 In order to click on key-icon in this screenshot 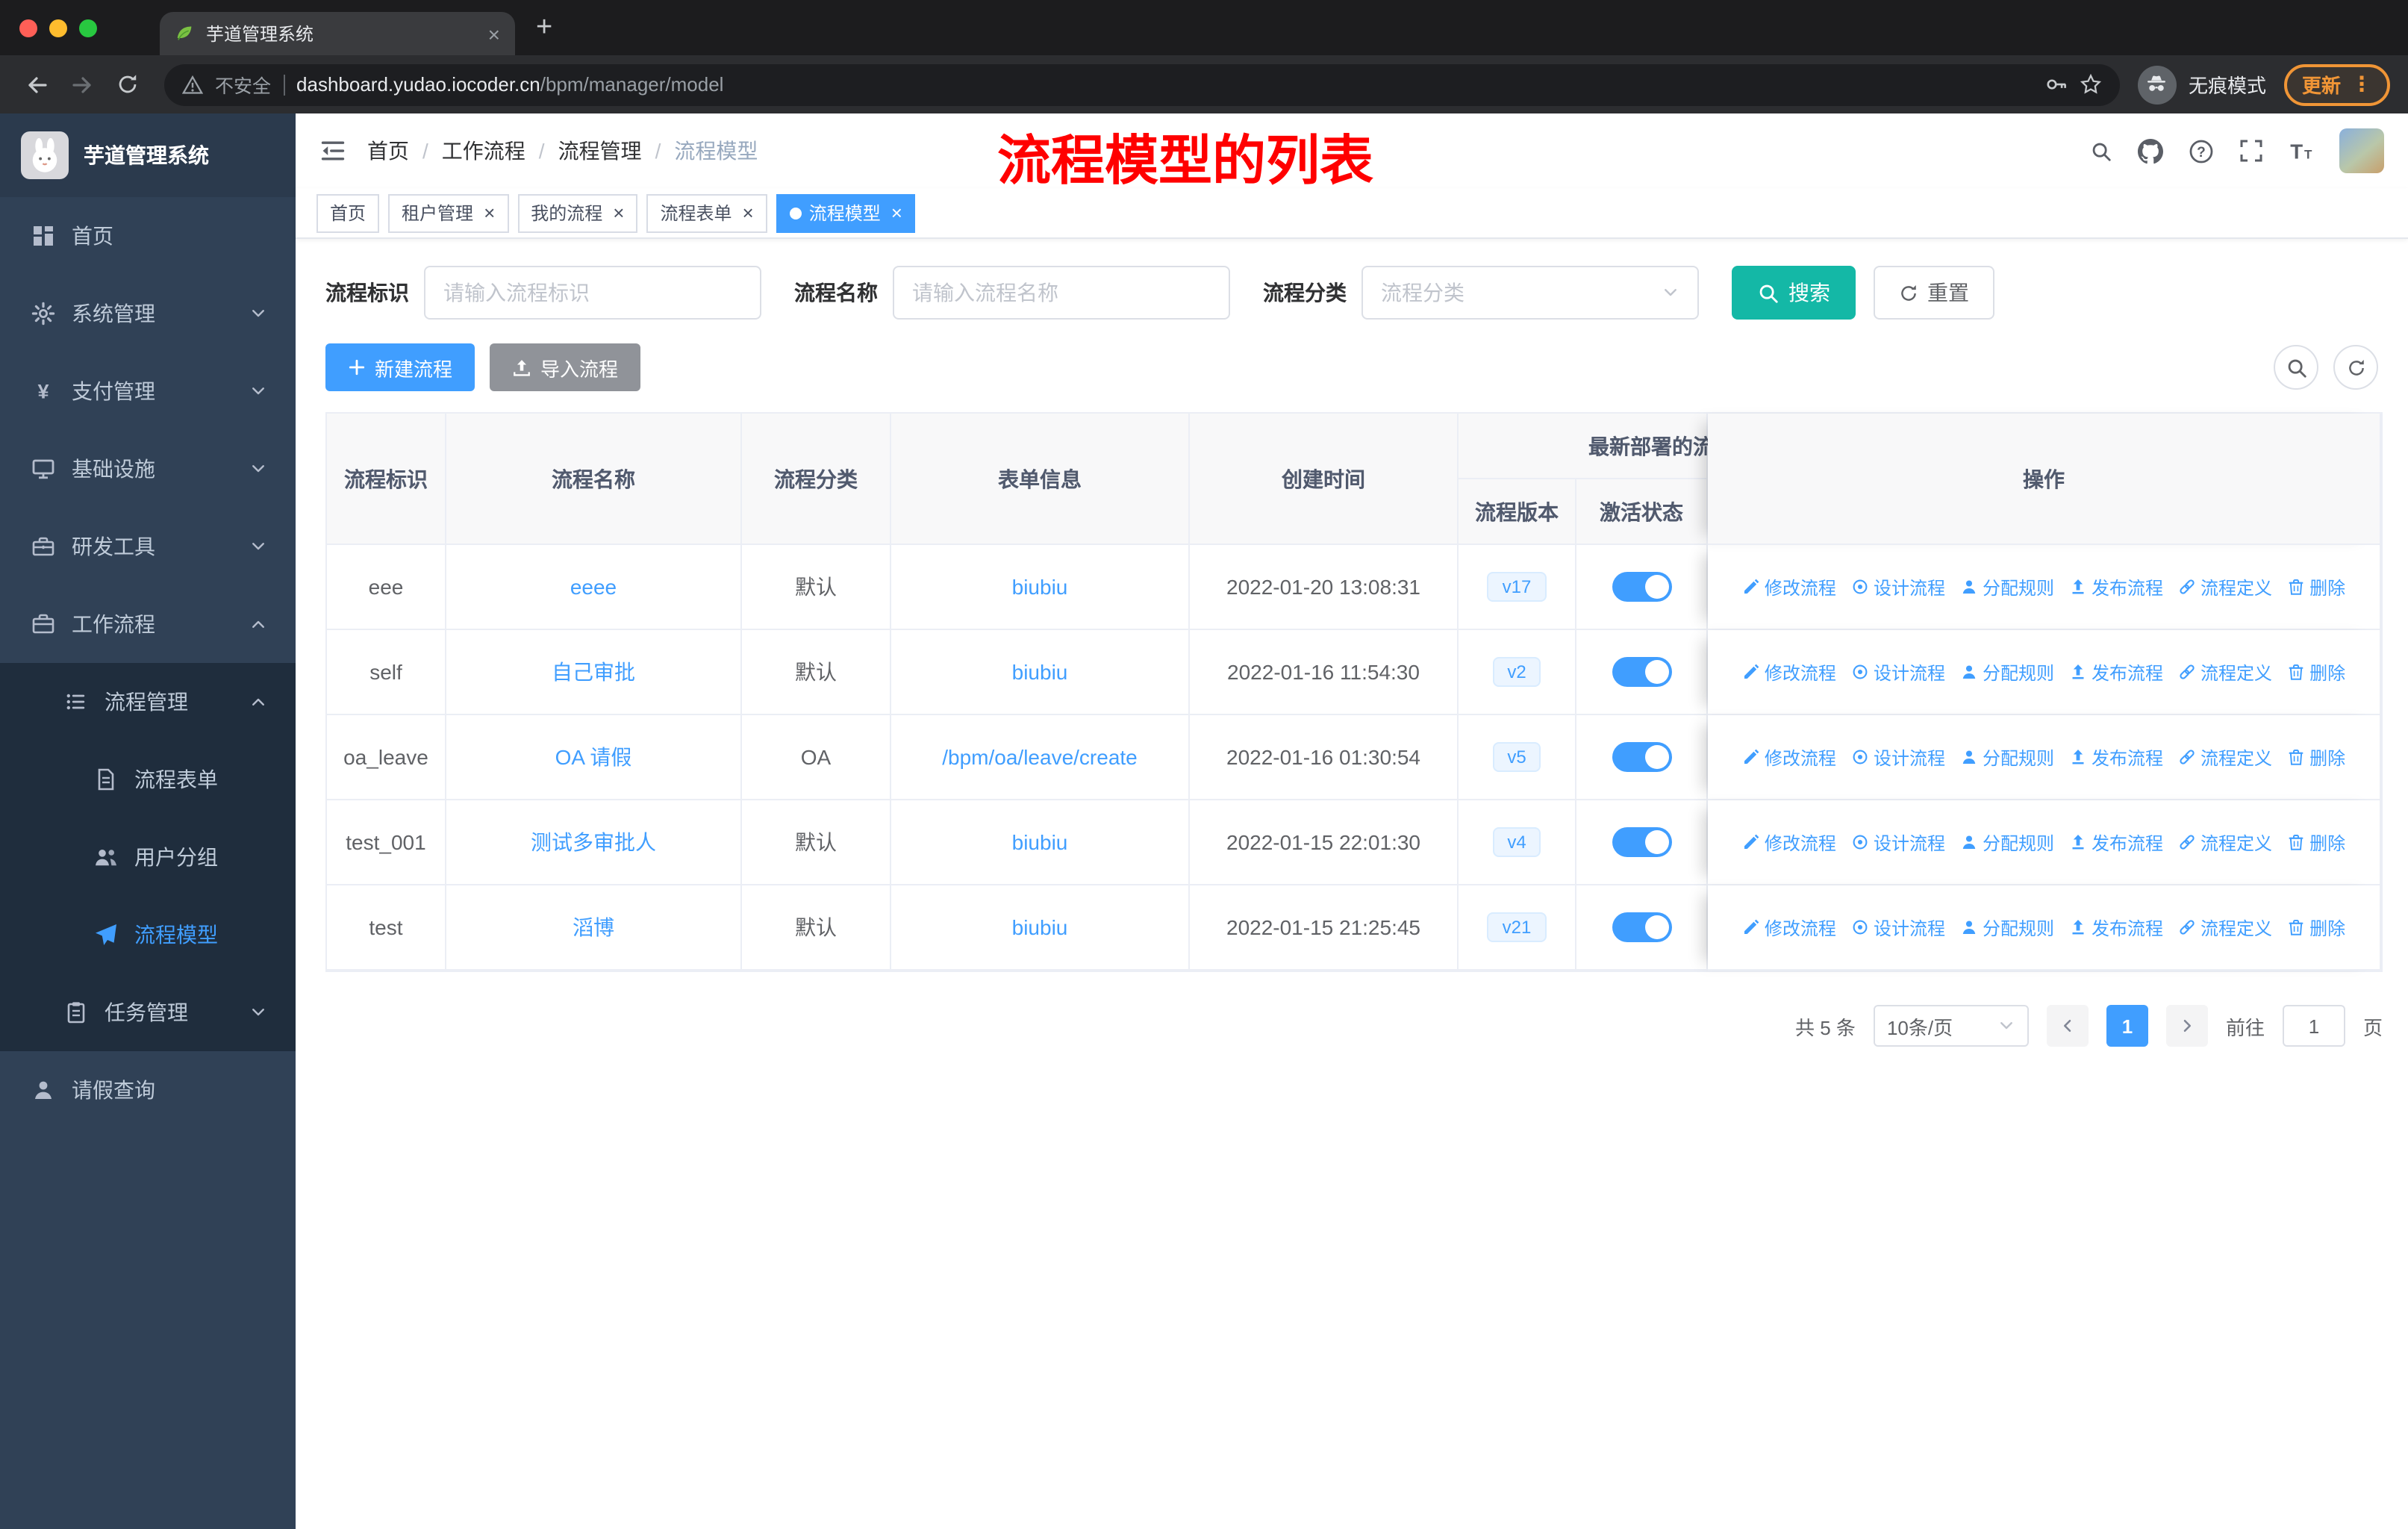, I will do `click(2056, 84)`.